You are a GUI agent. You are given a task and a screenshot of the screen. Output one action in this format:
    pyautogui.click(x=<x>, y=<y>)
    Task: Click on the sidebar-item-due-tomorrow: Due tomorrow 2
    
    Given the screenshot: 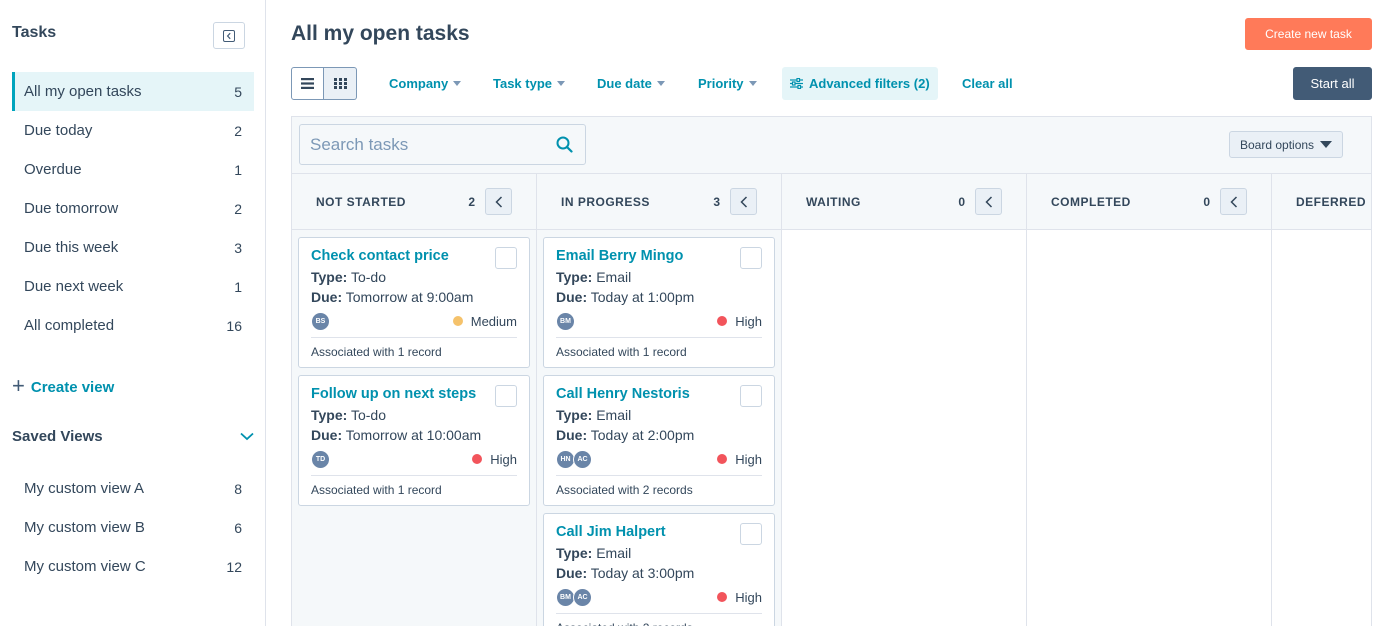 What is the action you would take?
    pyautogui.click(x=133, y=208)
    